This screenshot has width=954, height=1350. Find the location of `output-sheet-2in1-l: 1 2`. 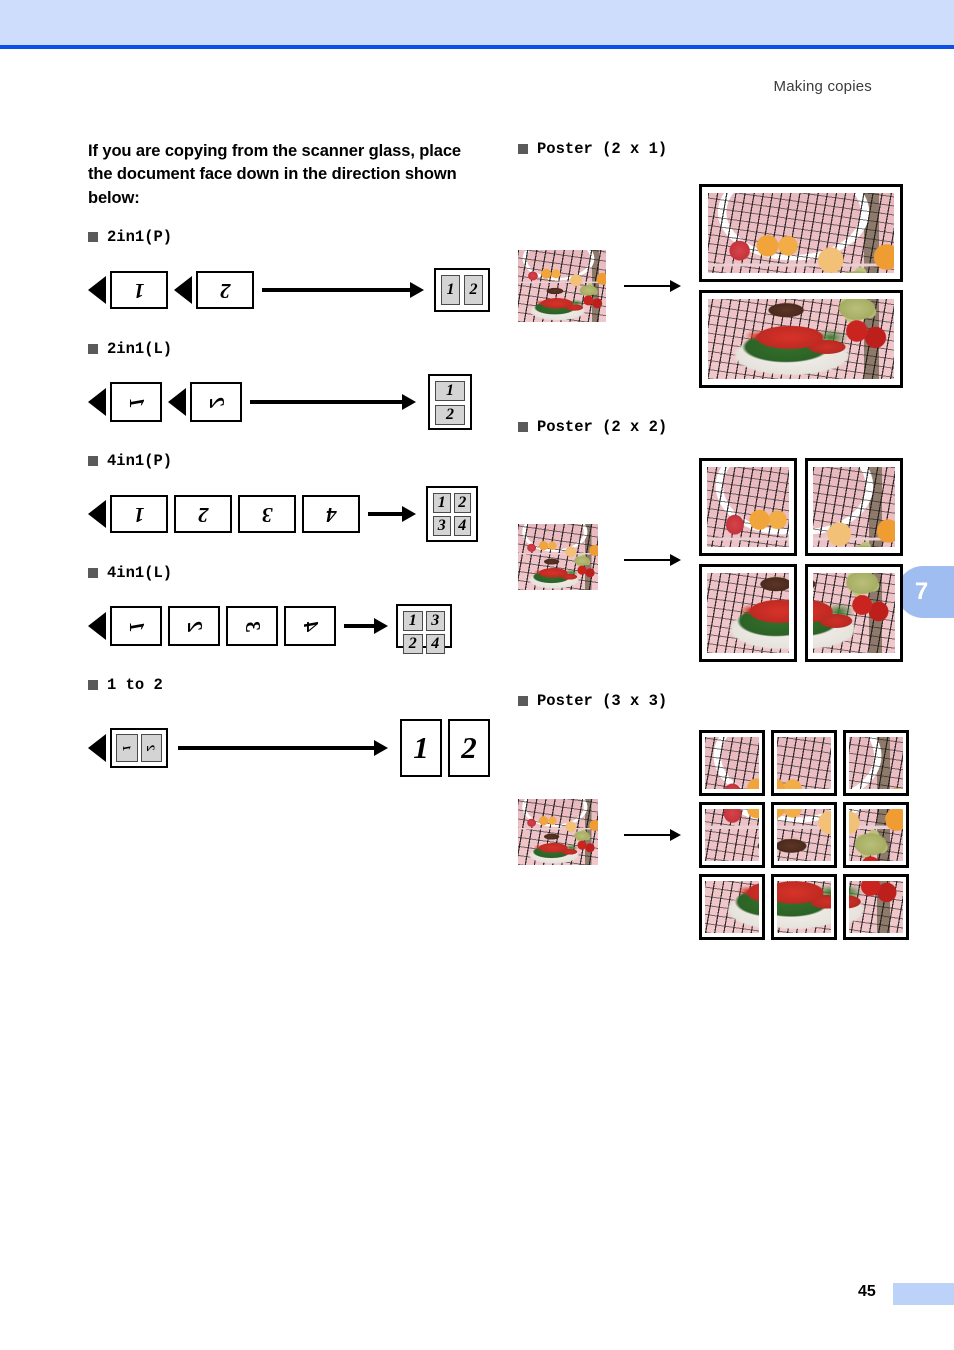

output-sheet-2in1-l: 1 2 is located at coordinates (450, 402).